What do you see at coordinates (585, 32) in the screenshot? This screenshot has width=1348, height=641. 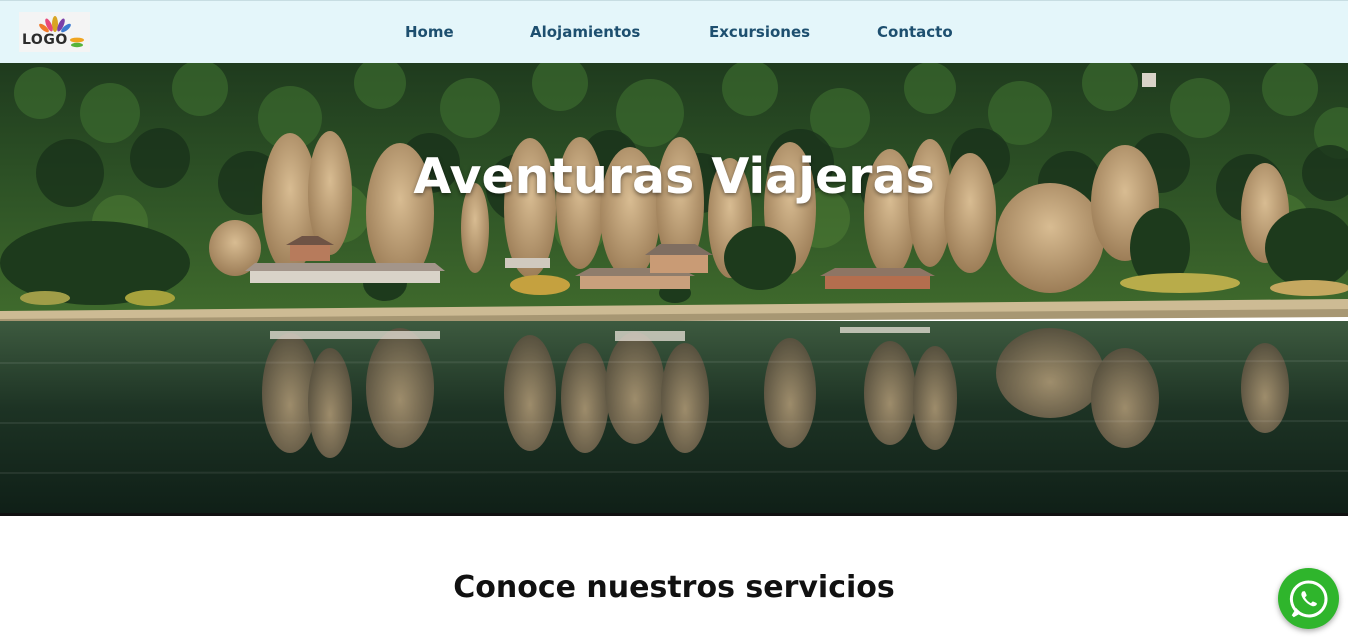 I see `nav-item-alojamientos: Alojamientos` at bounding box center [585, 32].